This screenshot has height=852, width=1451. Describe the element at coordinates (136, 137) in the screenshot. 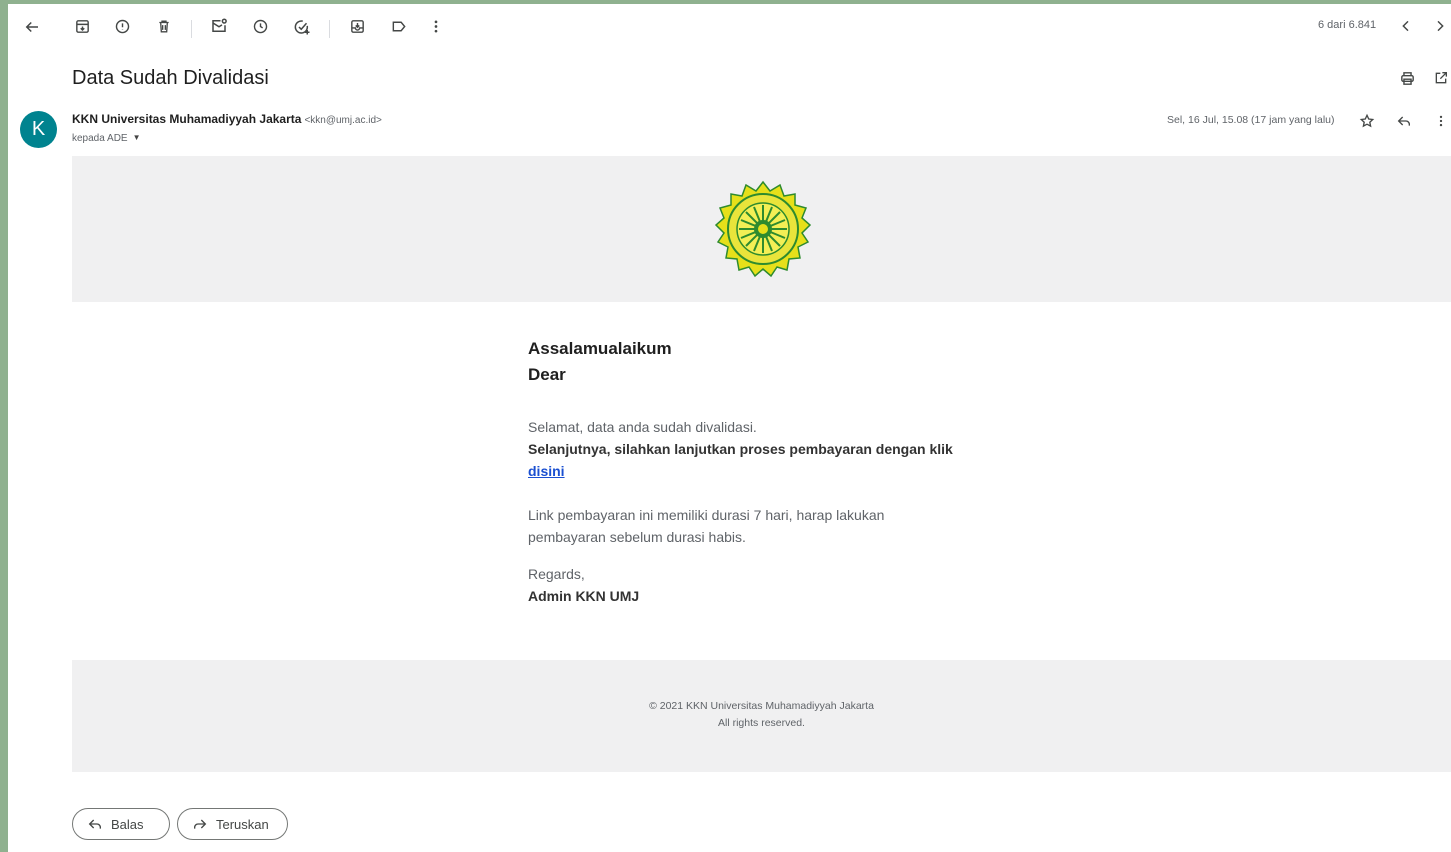

I see `caret-down-icon: ▼` at that location.